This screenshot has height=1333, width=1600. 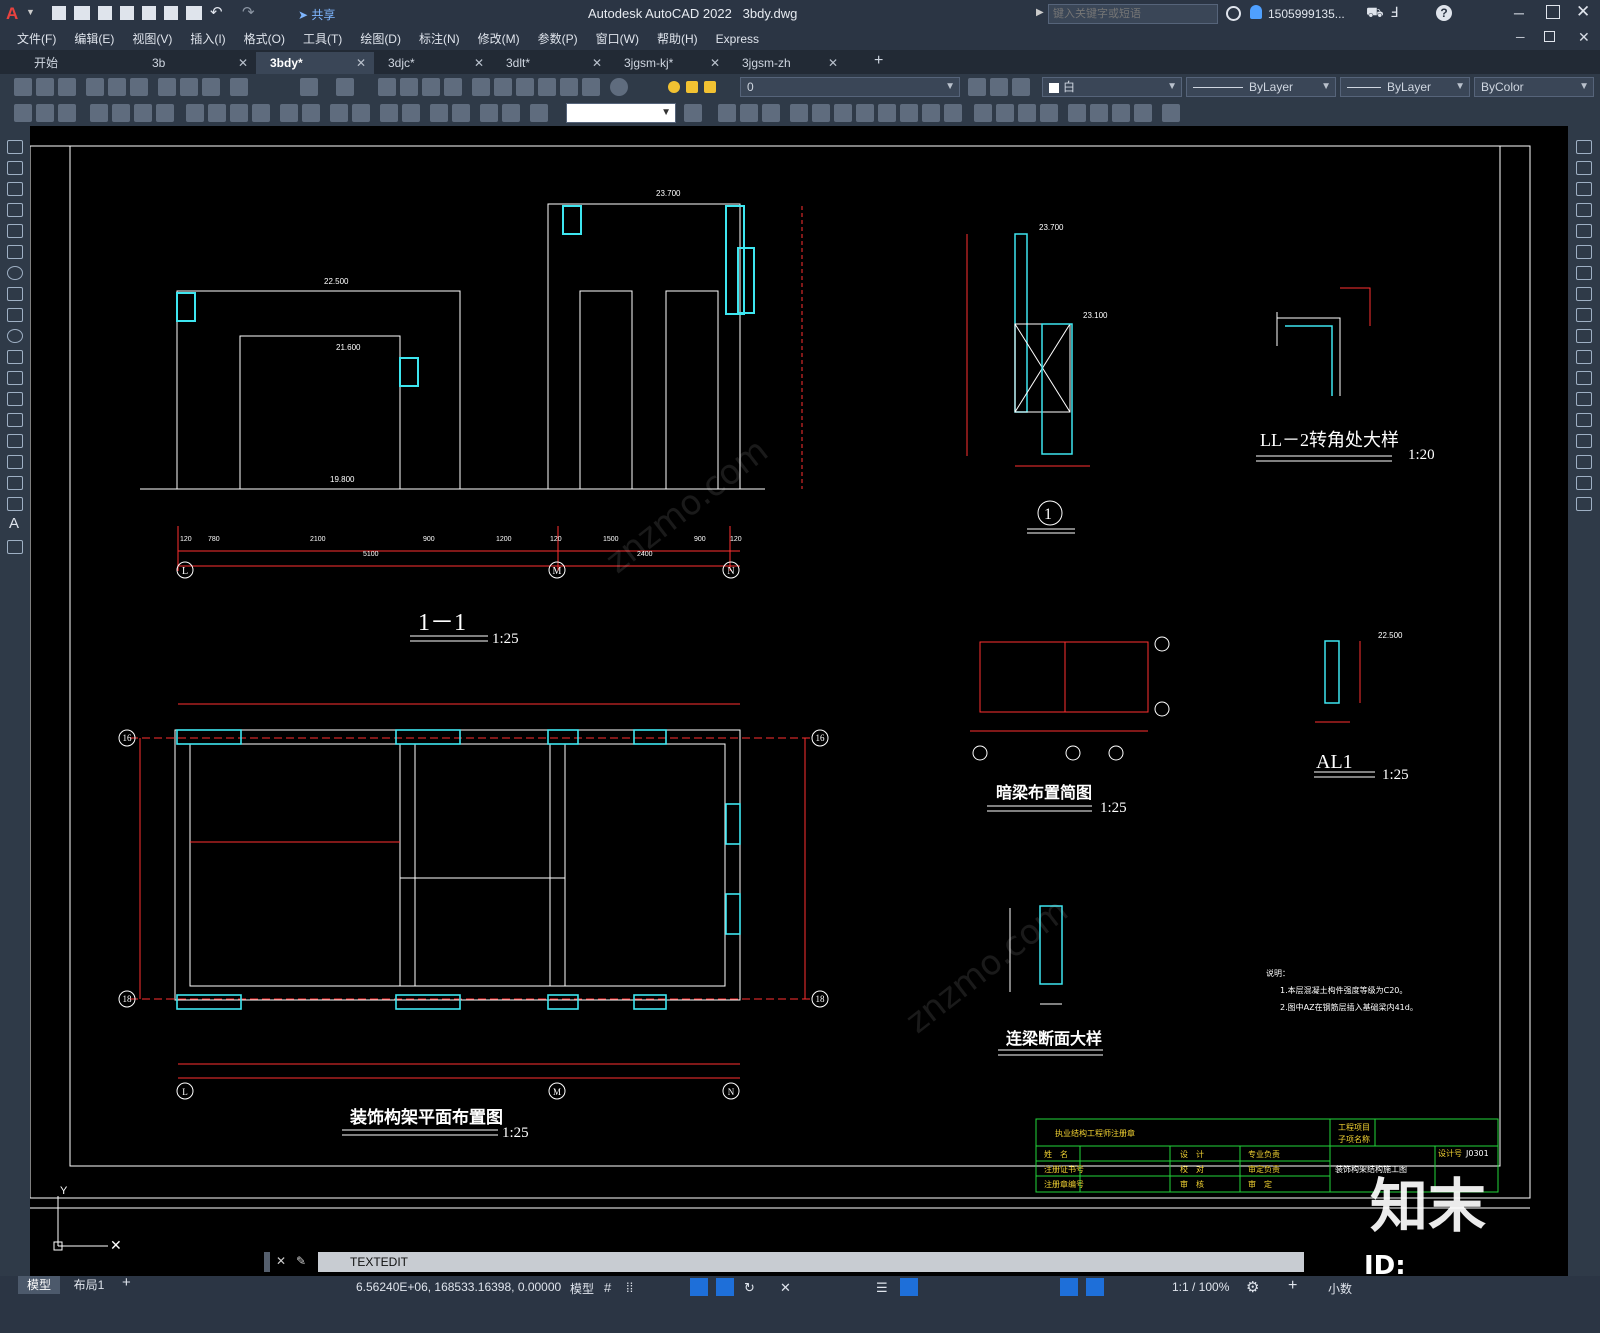 What do you see at coordinates (1553, 12) in the screenshot?
I see `maximize-icon` at bounding box center [1553, 12].